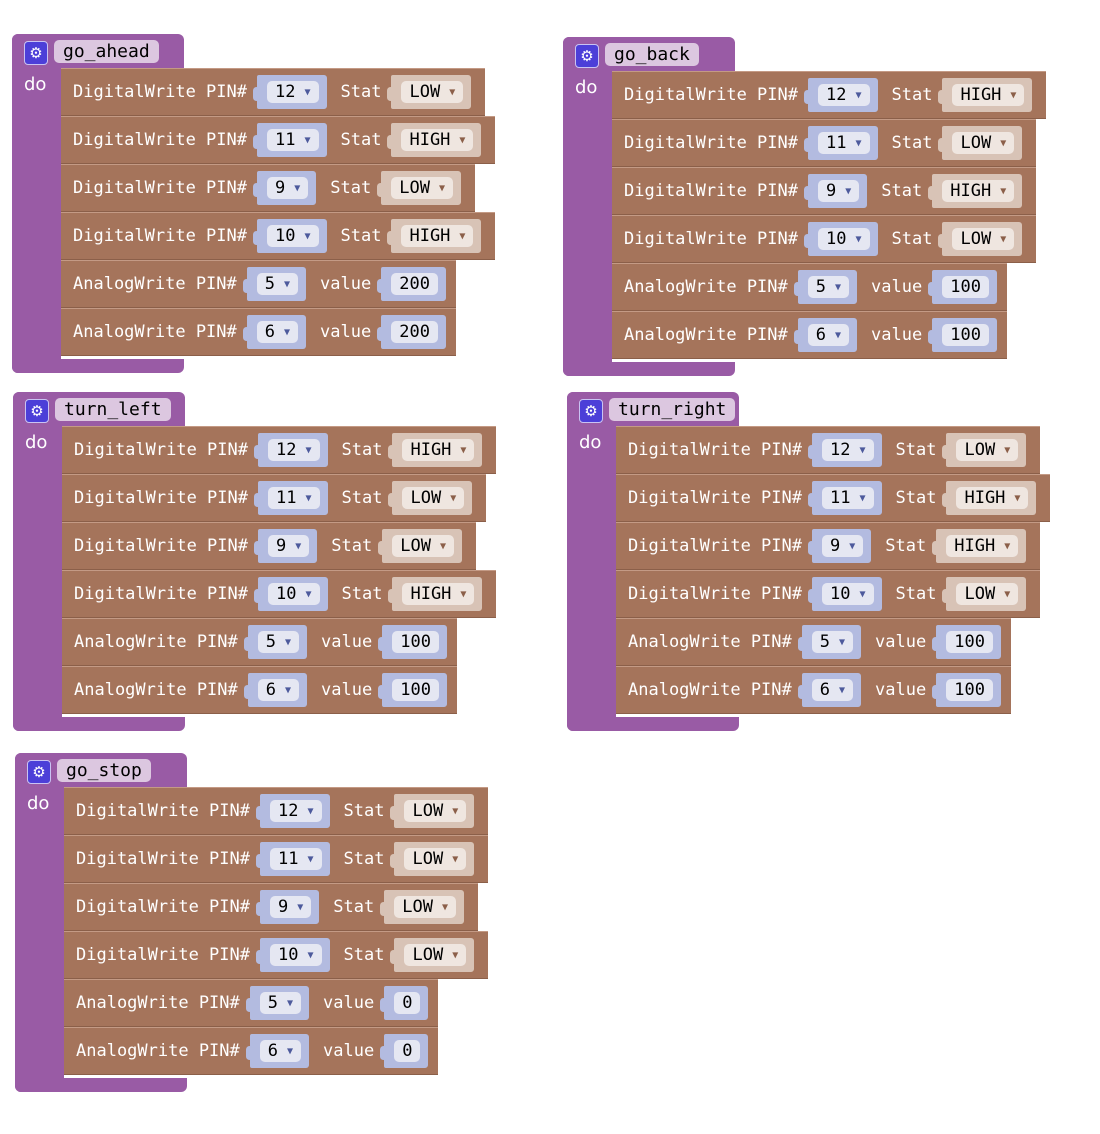 This screenshot has height=1134, width=1100. I want to click on analog-write-block: AnalogWrite PIN# 6 ▼ value 200, so click(258, 332).